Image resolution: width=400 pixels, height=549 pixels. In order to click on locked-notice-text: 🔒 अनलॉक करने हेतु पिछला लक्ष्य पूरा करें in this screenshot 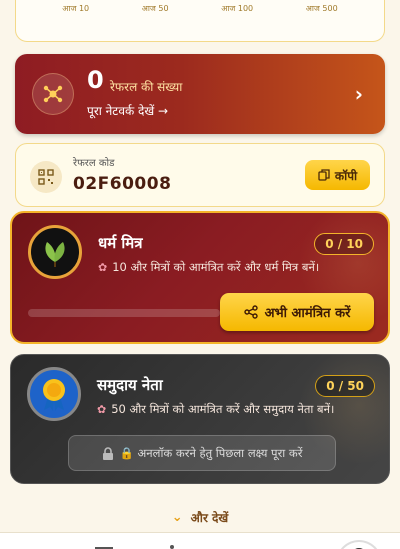, I will do `click(211, 452)`.